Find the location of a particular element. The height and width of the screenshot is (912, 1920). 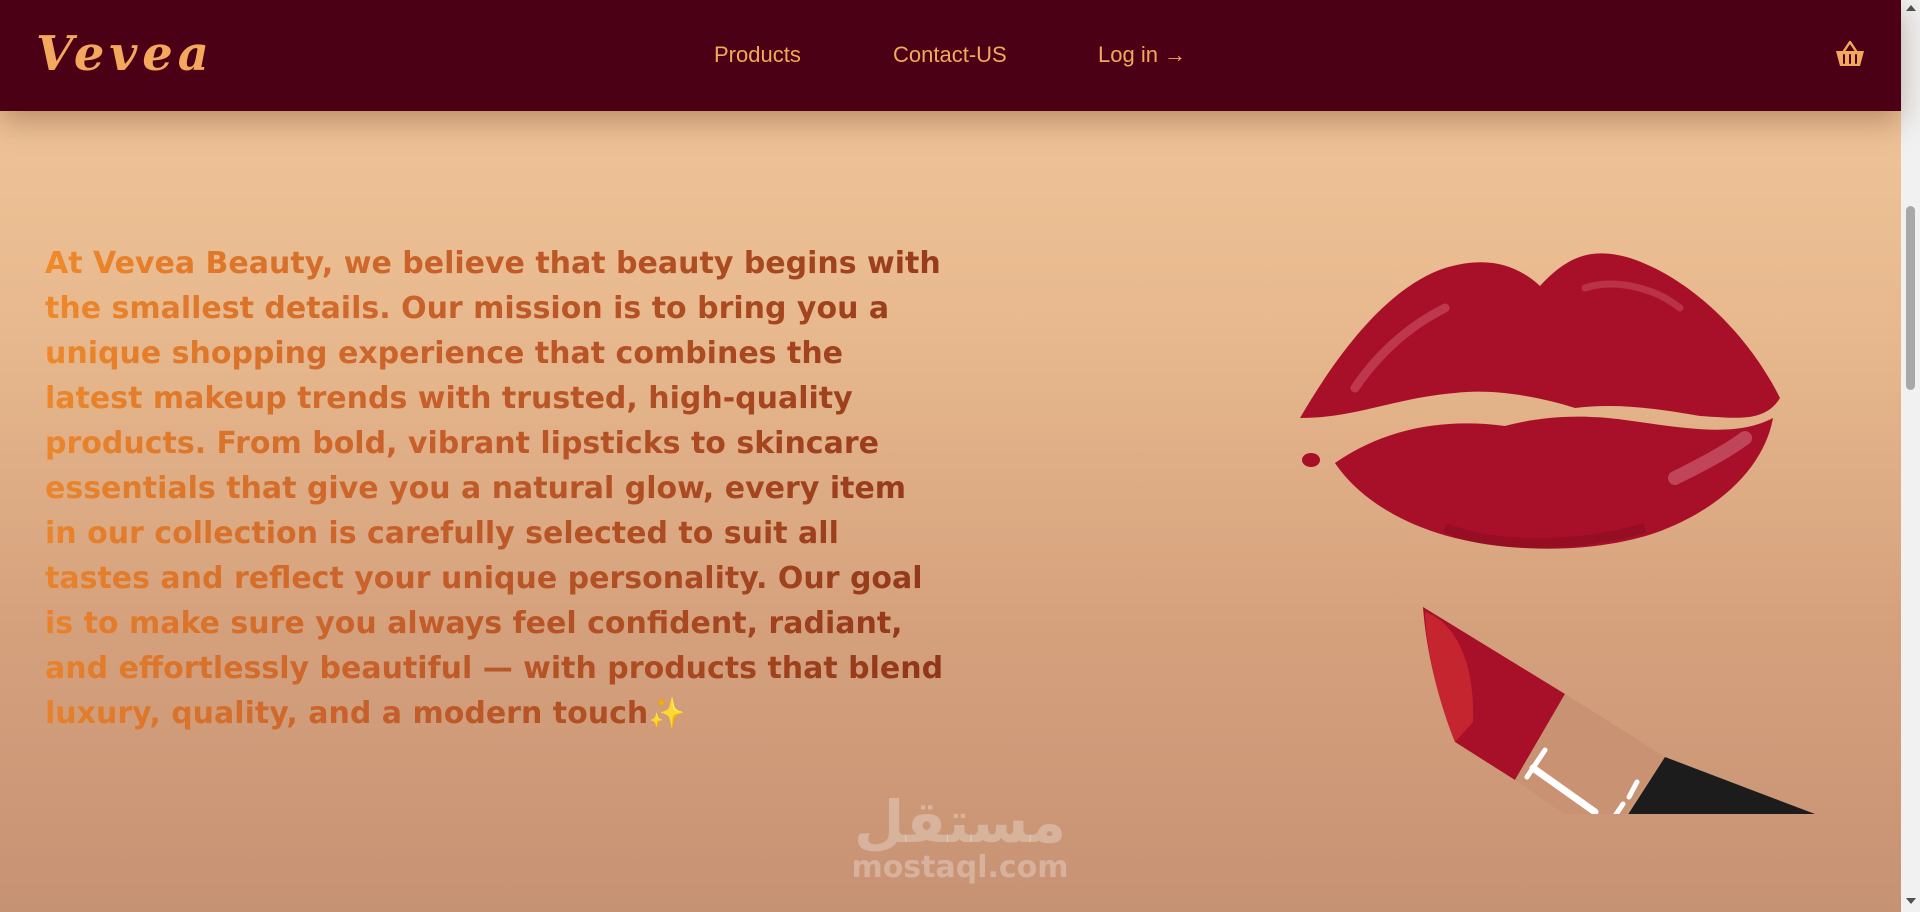

navbar: Vevea Products Contact-US Log in → is located at coordinates (950, 55).